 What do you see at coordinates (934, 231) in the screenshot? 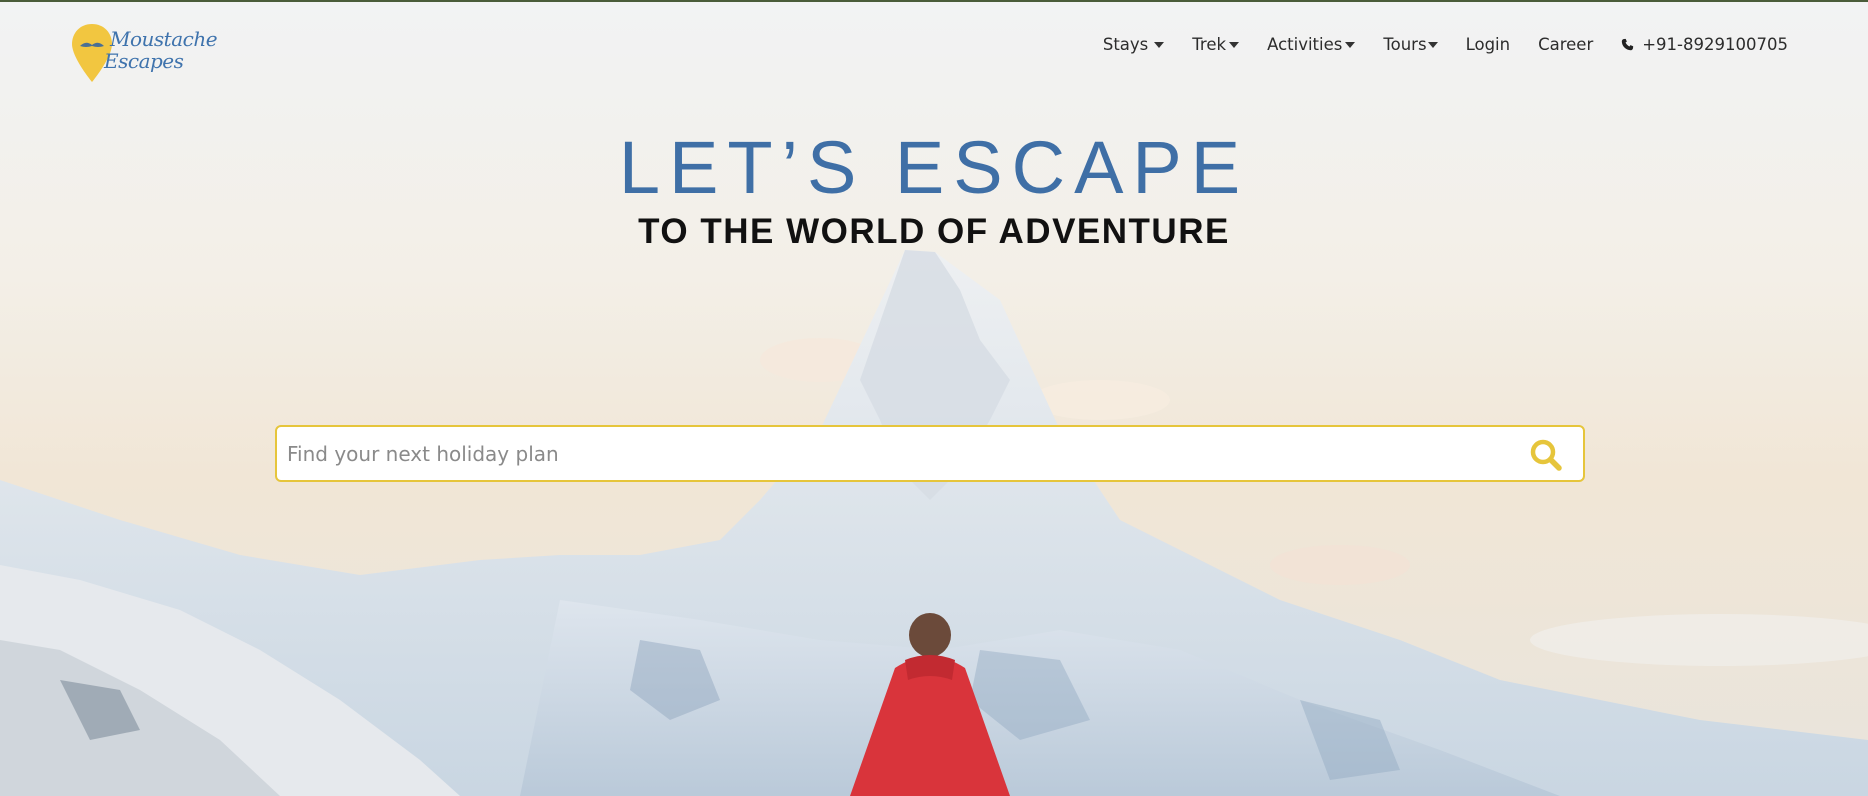
I see `hero-subheadline: TO THE WORLD OF ADVENTURE` at bounding box center [934, 231].